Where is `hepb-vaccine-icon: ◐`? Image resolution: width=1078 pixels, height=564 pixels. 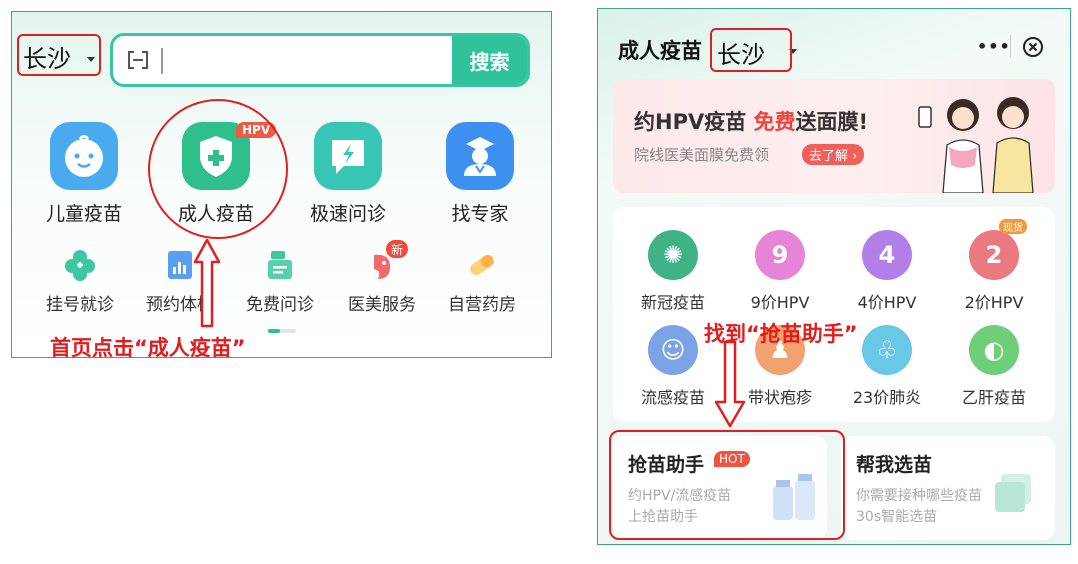 hepb-vaccine-icon: ◐ is located at coordinates (994, 350).